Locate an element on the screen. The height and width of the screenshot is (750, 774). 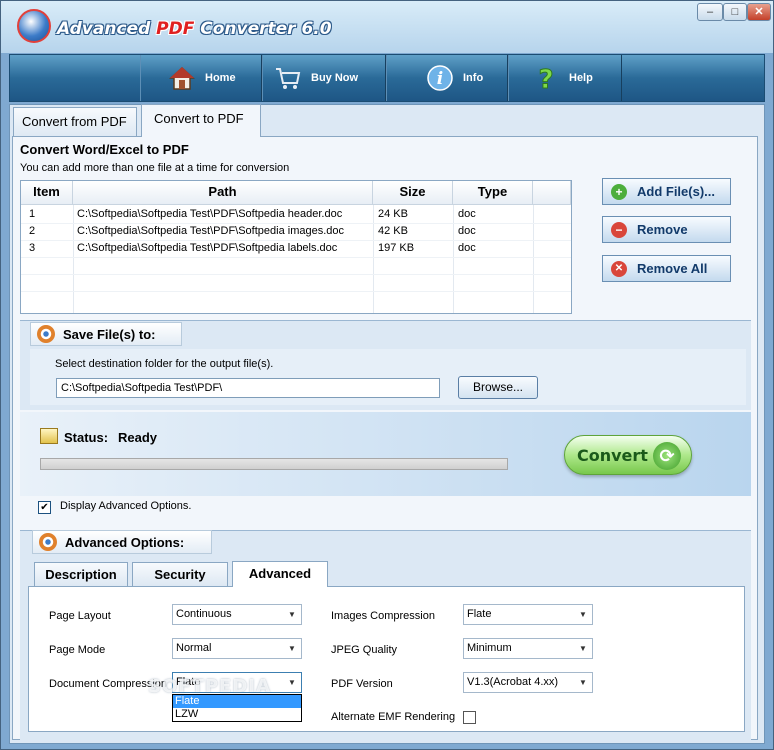
cell-size: 24 KB is located at coordinates (393, 214).